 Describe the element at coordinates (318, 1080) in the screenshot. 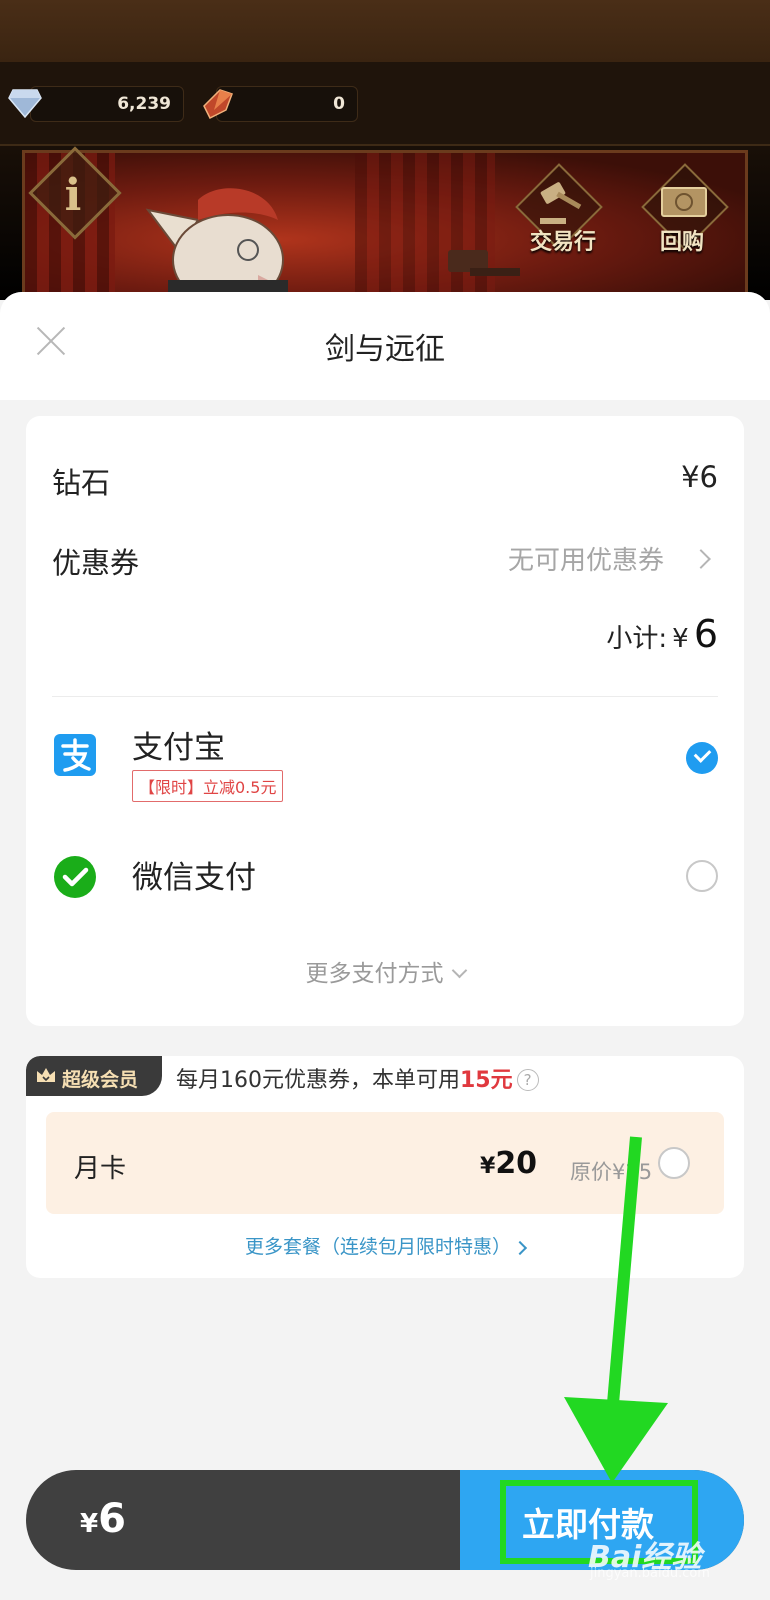

I see `vip-desc-prefix: 每月160元优惠券，本单可用` at that location.